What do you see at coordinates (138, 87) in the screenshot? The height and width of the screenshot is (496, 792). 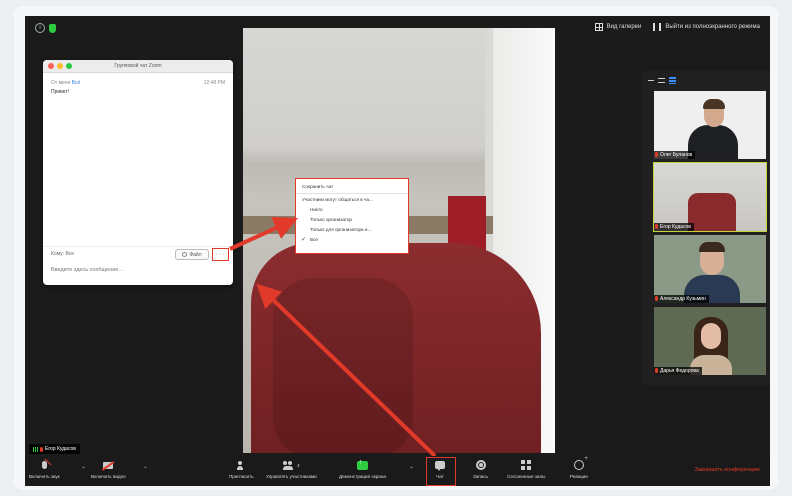 I see `chat-messages: От меня Всё 12:48 PM Привет!` at bounding box center [138, 87].